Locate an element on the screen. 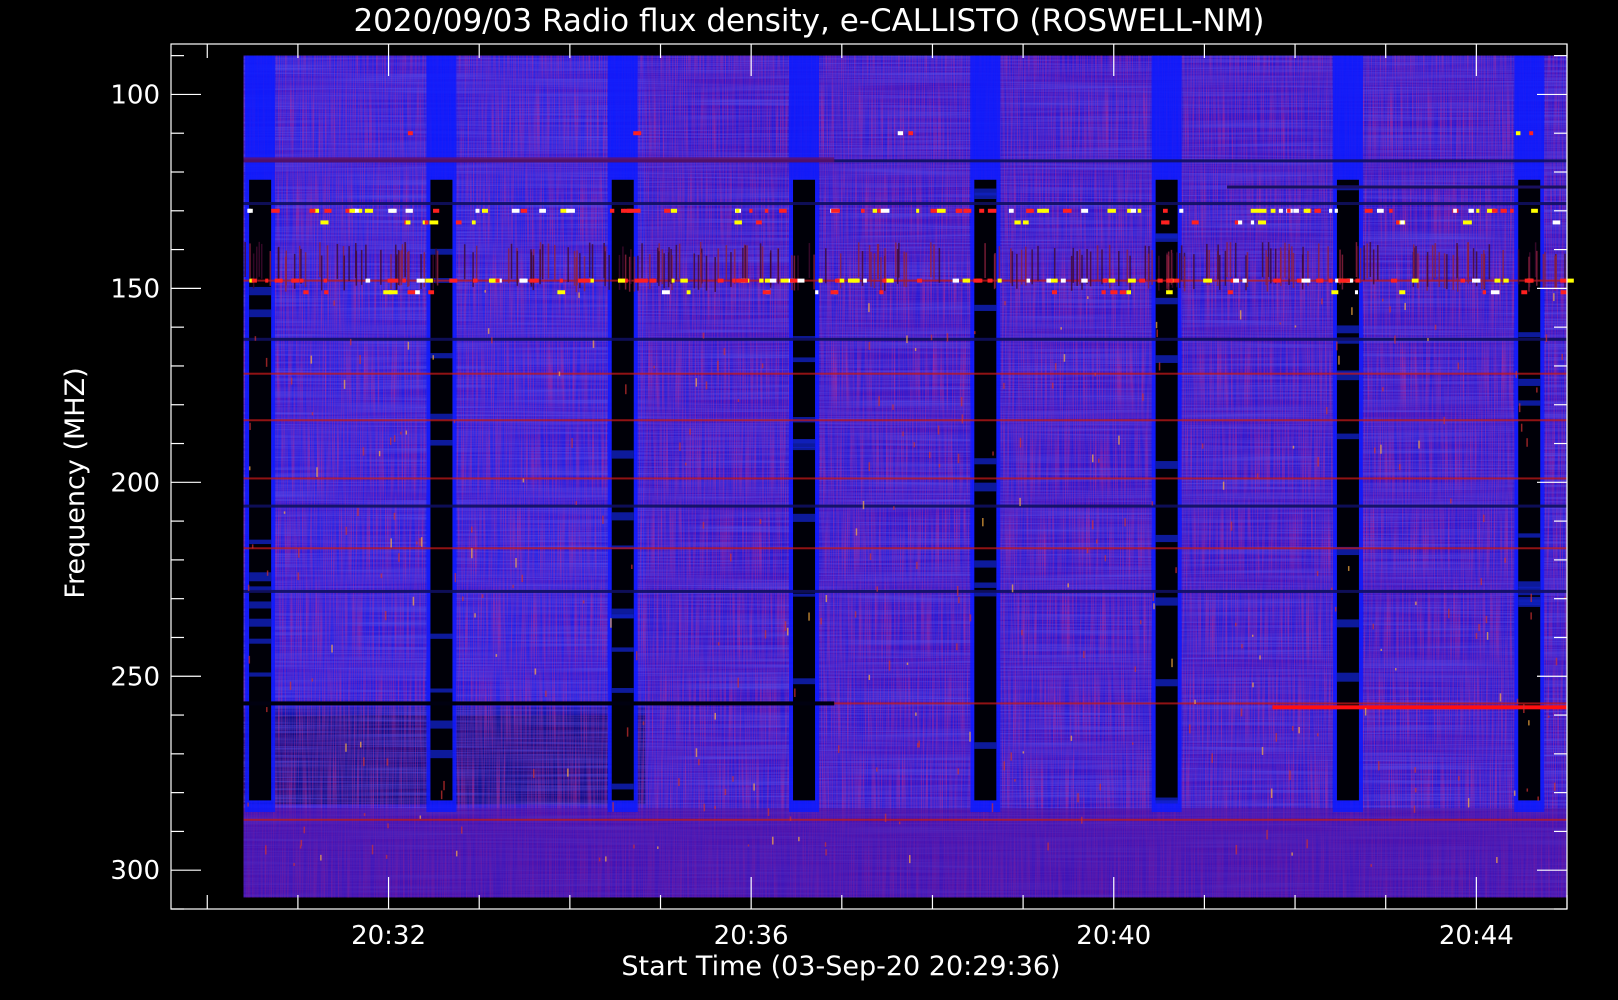 Image resolution: width=1618 pixels, height=1000 pixels. x-tick-label: 20:44 is located at coordinates (1476, 936).